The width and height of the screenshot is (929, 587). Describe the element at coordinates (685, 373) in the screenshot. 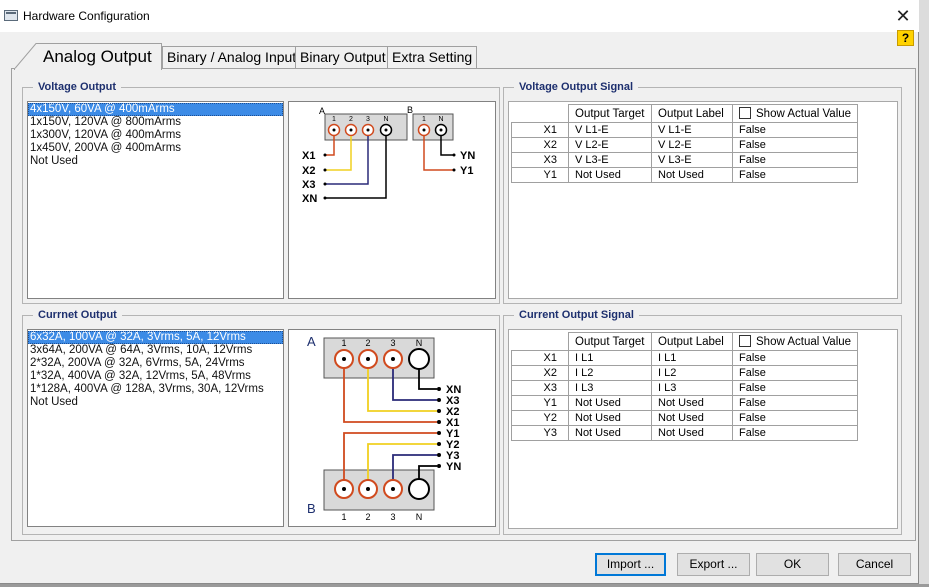

I see `table-row: X2 I L2 I L2 False` at that location.